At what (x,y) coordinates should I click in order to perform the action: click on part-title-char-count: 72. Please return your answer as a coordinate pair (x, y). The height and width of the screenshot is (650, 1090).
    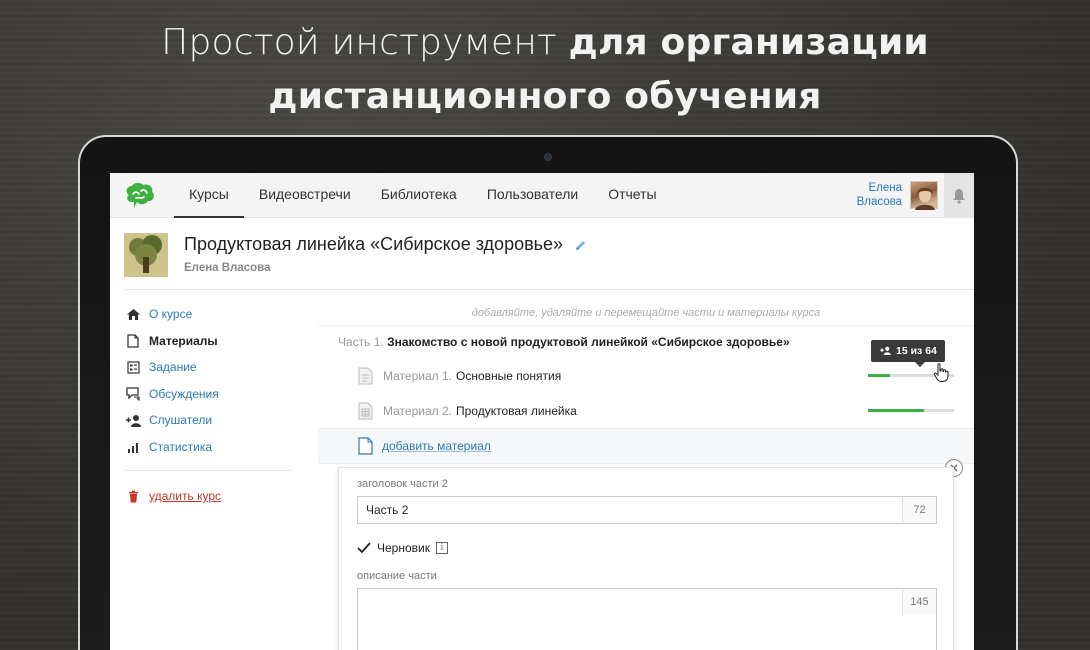
    Looking at the image, I should click on (919, 510).